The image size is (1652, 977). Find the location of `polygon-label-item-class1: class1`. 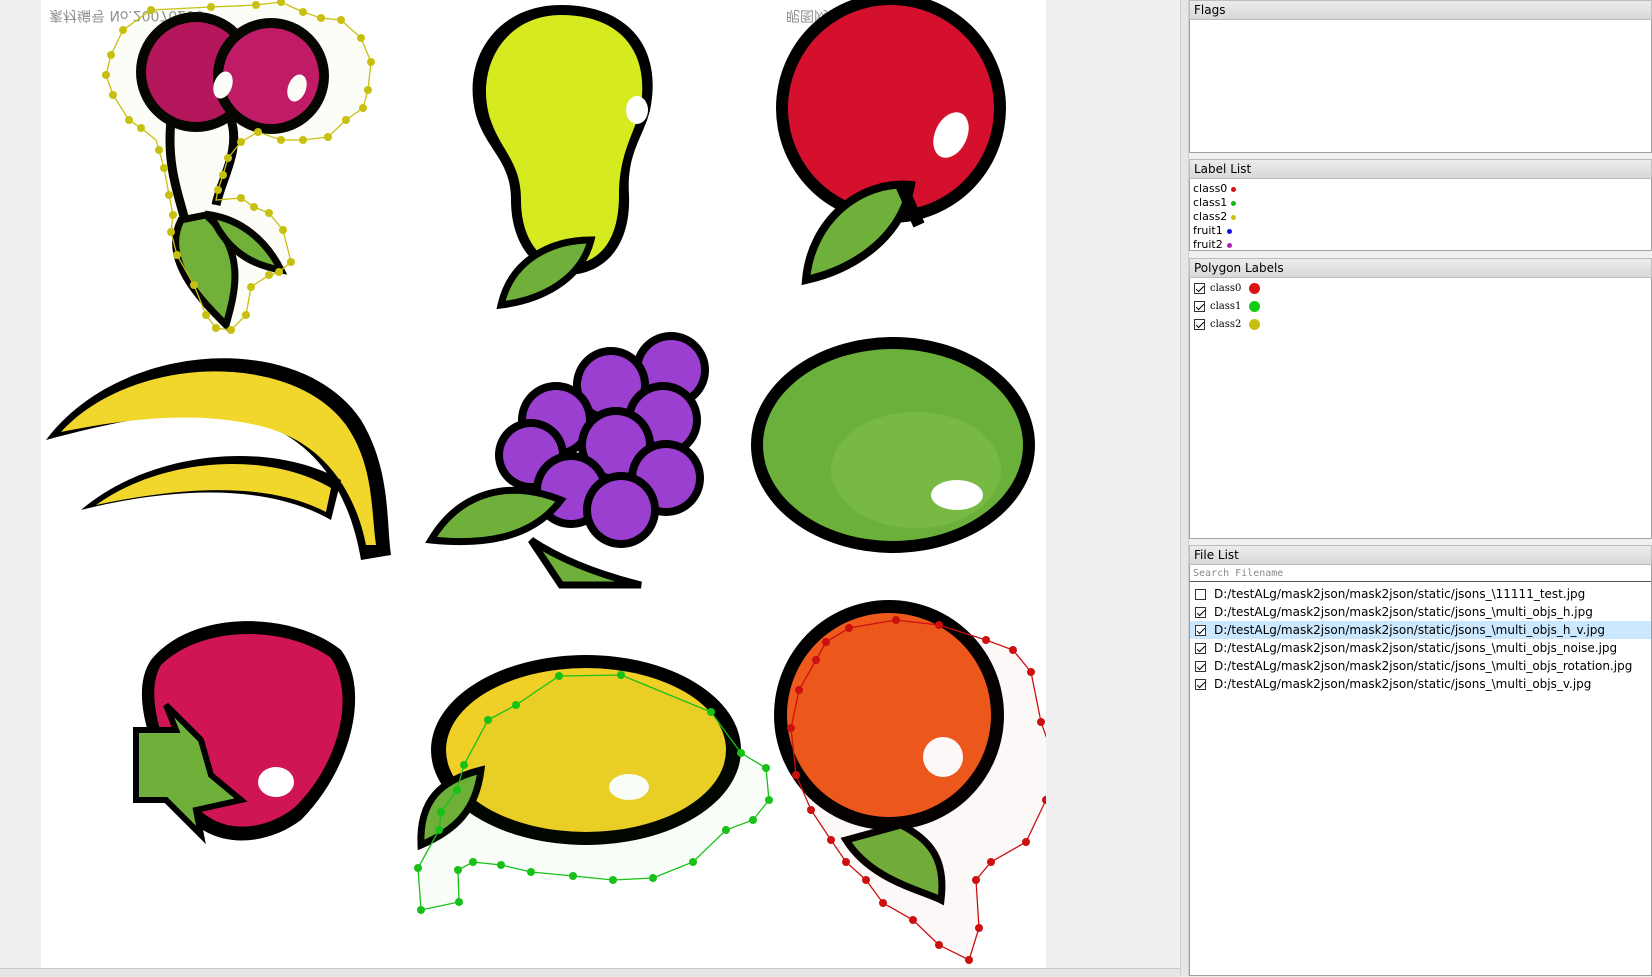

polygon-label-item-class1: class1 is located at coordinates (1420, 307).